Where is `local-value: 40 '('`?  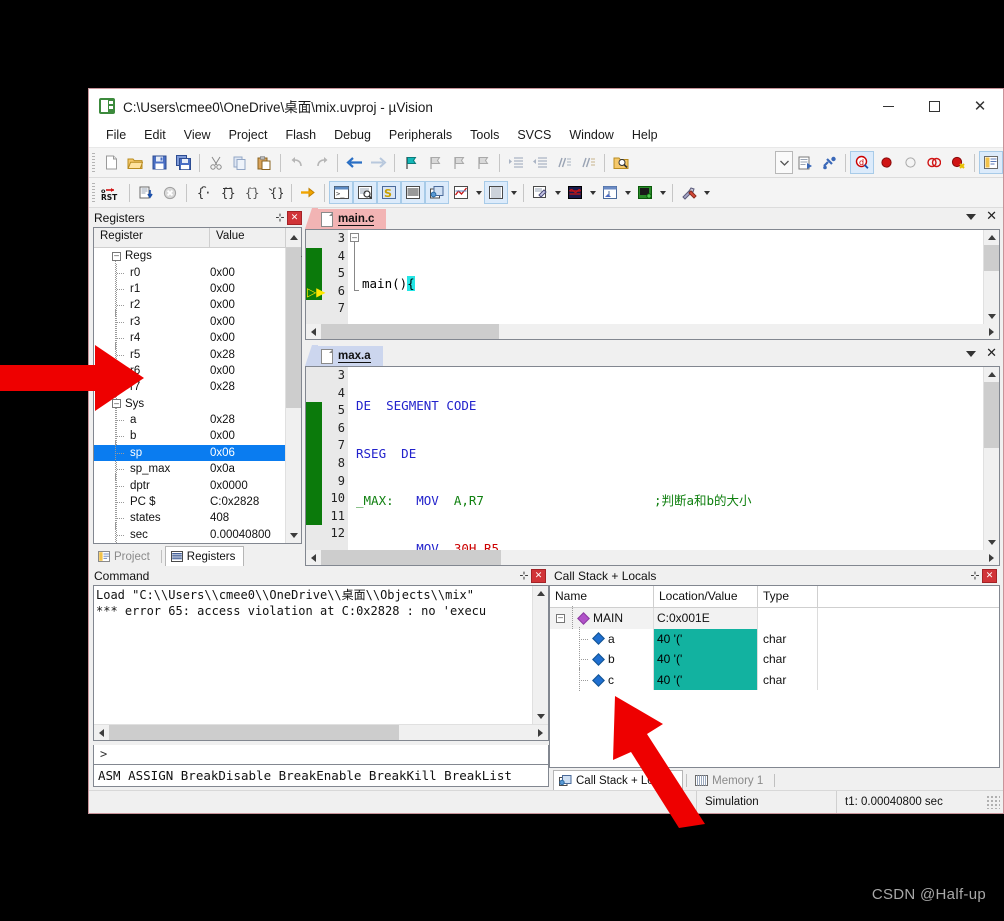 local-value: 40 '(' is located at coordinates (706, 659).